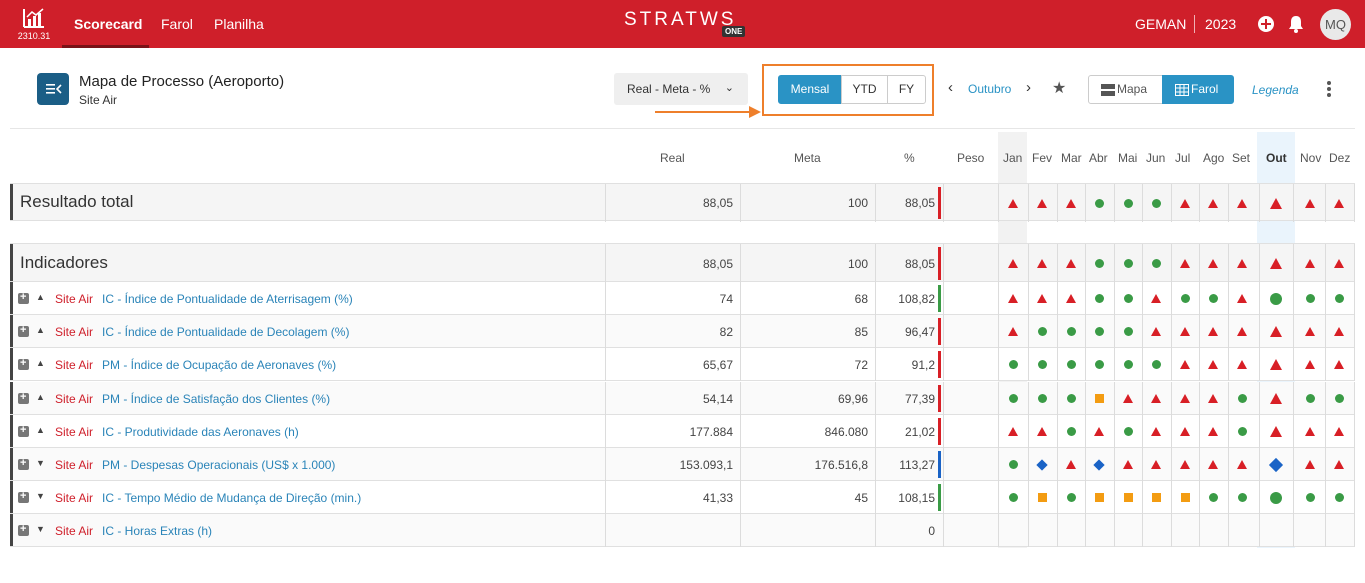 The image size is (1365, 583). What do you see at coordinates (864, 89) in the screenshot?
I see `period-ytd: YTD` at bounding box center [864, 89].